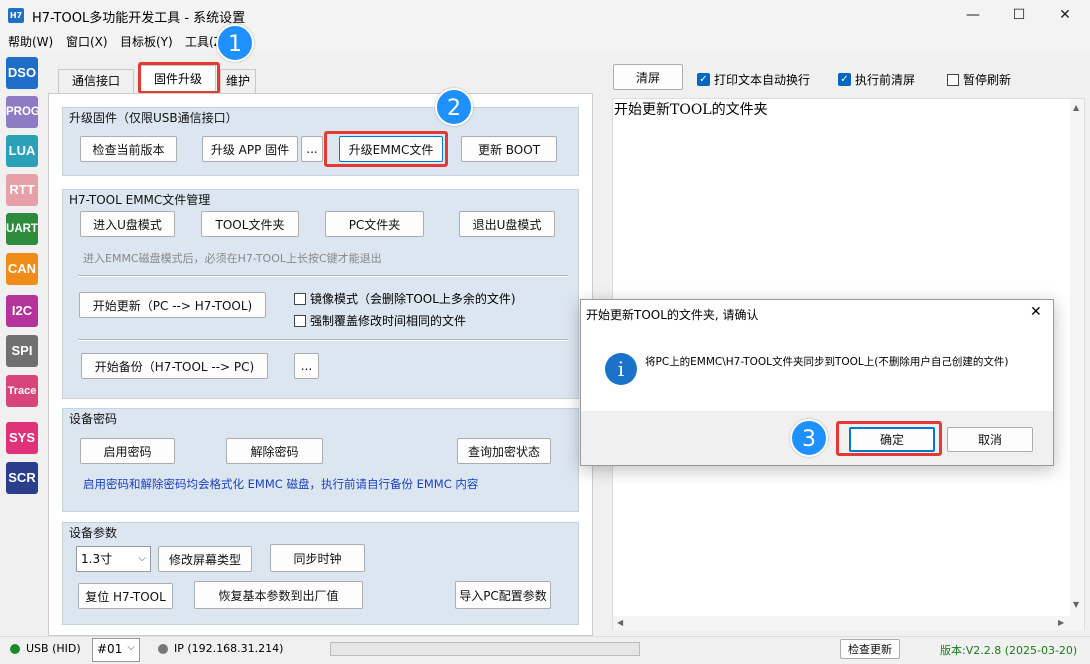 This screenshot has width=1090, height=664. I want to click on params-section-title: 设备参数, so click(93, 533).